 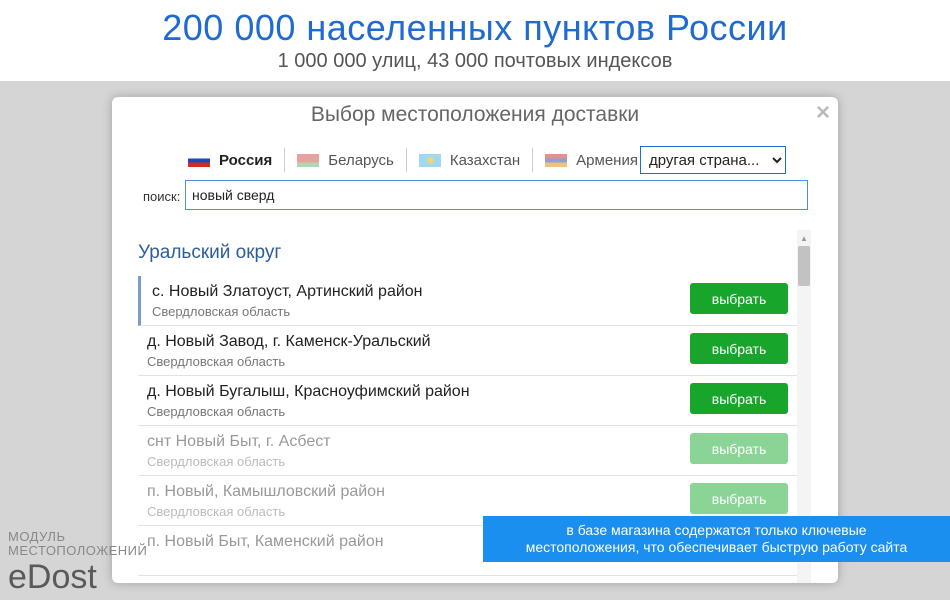 I want to click on scroll-up-icon: ▲, so click(x=804, y=238).